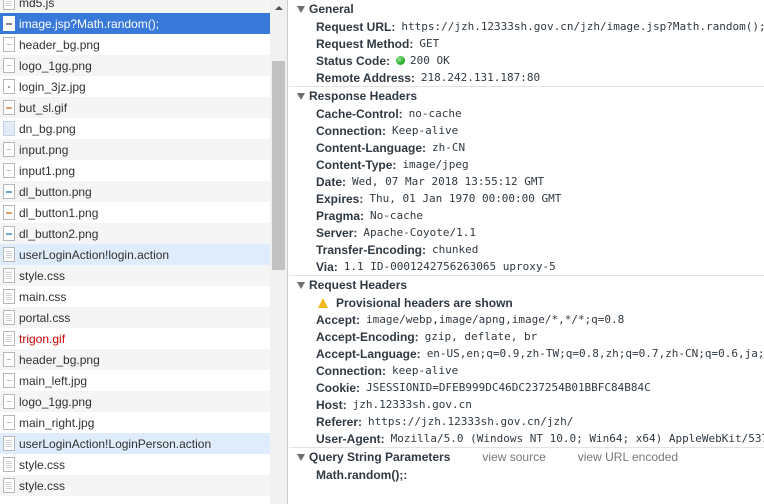 The image size is (764, 504). I want to click on request-list-item: input1.png, so click(135, 170).